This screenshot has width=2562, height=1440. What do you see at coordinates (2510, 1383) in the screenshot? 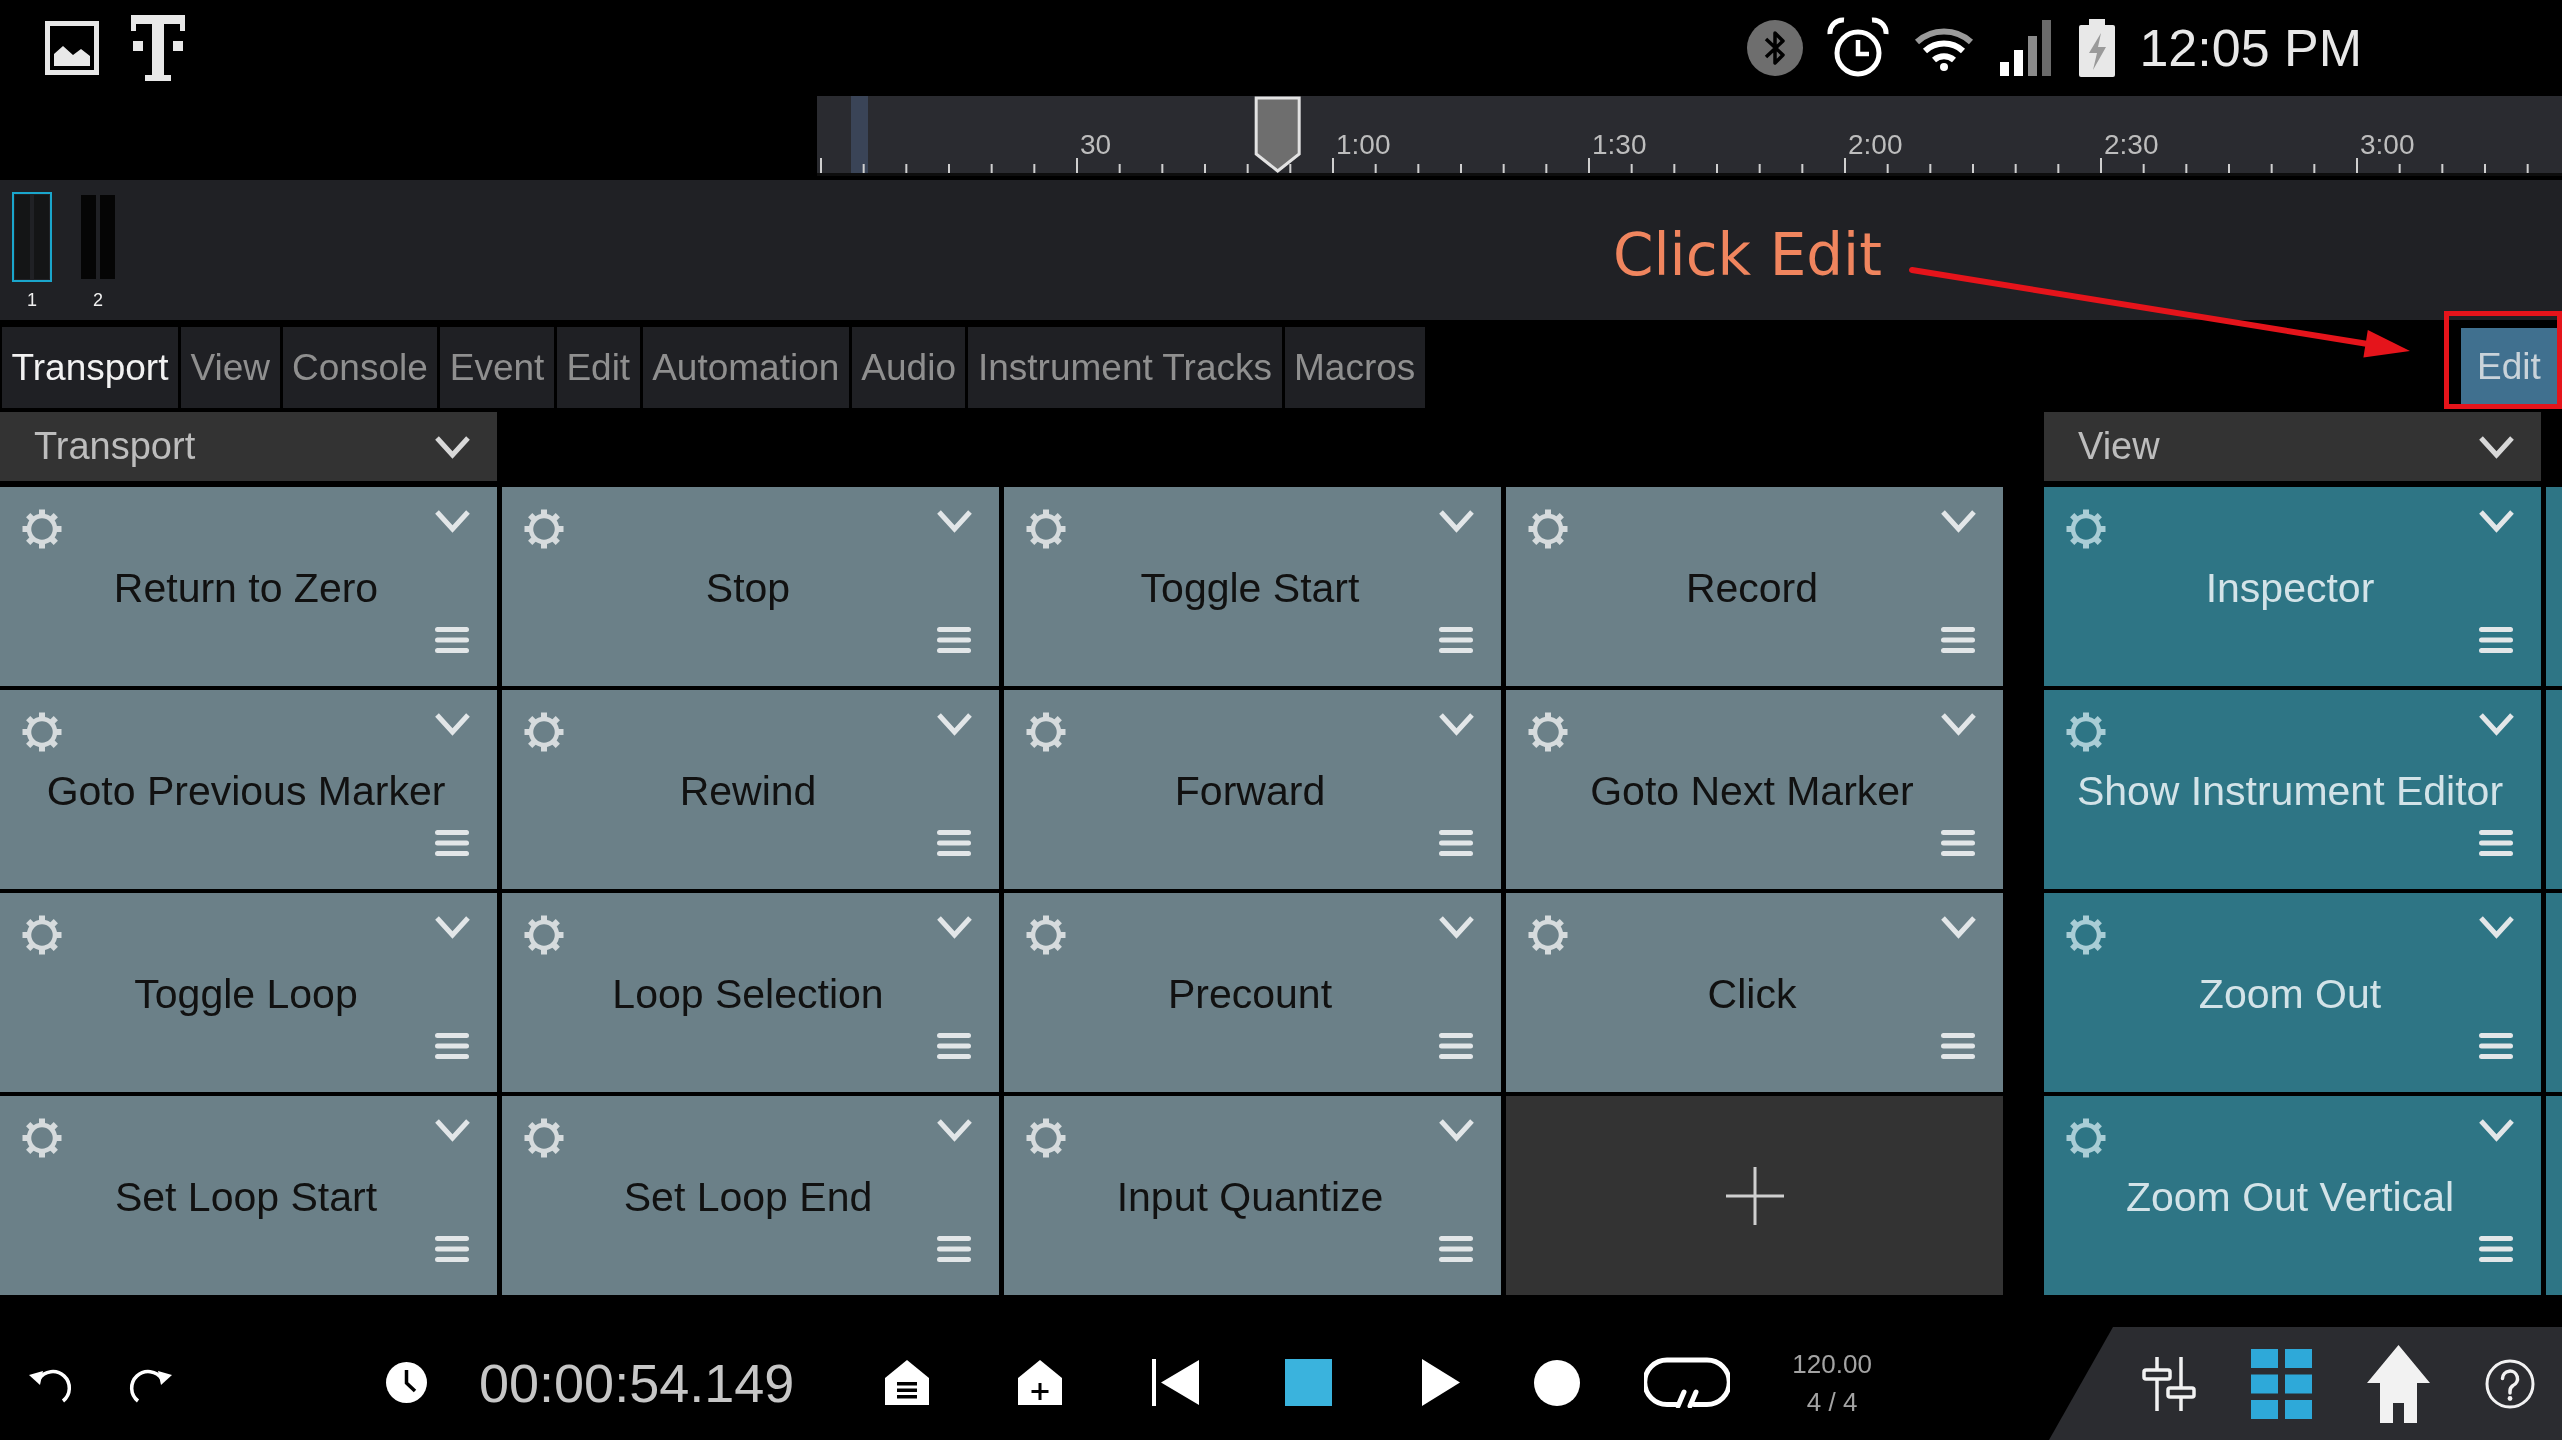
I see `help-icon` at bounding box center [2510, 1383].